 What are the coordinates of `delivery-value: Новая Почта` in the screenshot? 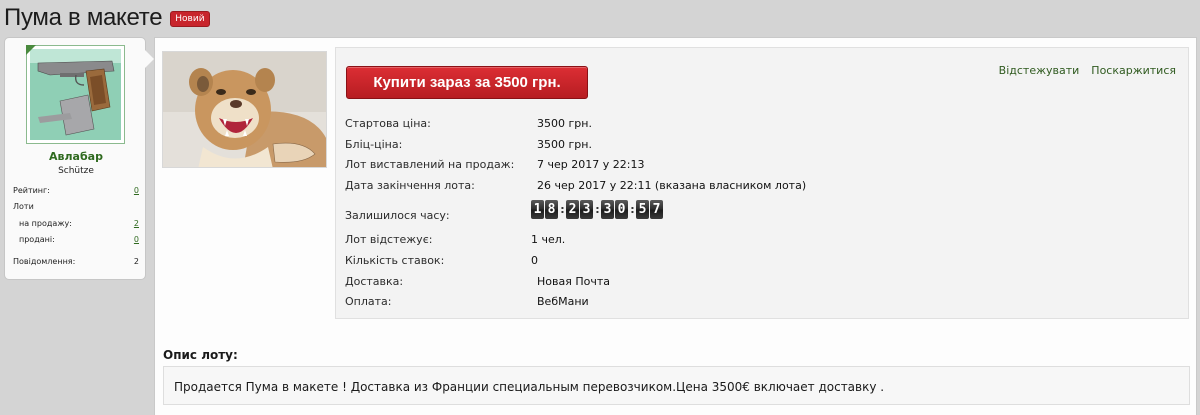 It's located at (573, 281).